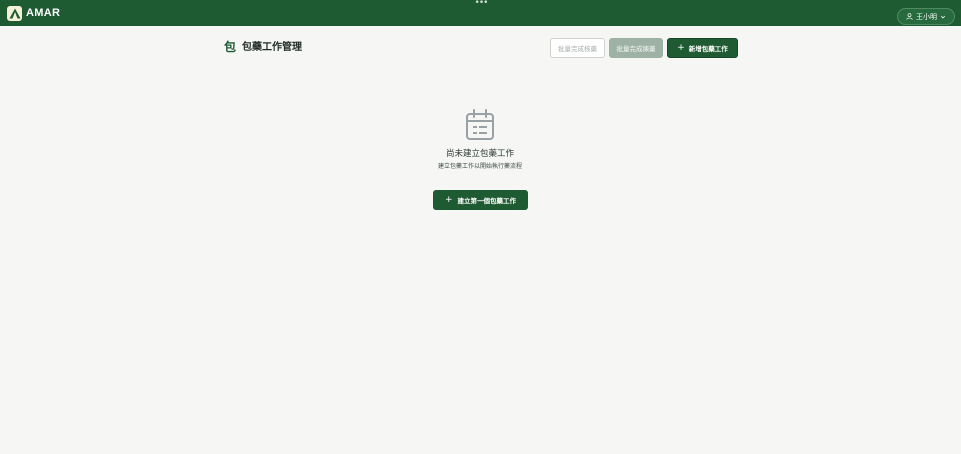  I want to click on empty-state: 尚未建立包藥工作 建立包藥工作以開始執行藥流程, so click(480, 139).